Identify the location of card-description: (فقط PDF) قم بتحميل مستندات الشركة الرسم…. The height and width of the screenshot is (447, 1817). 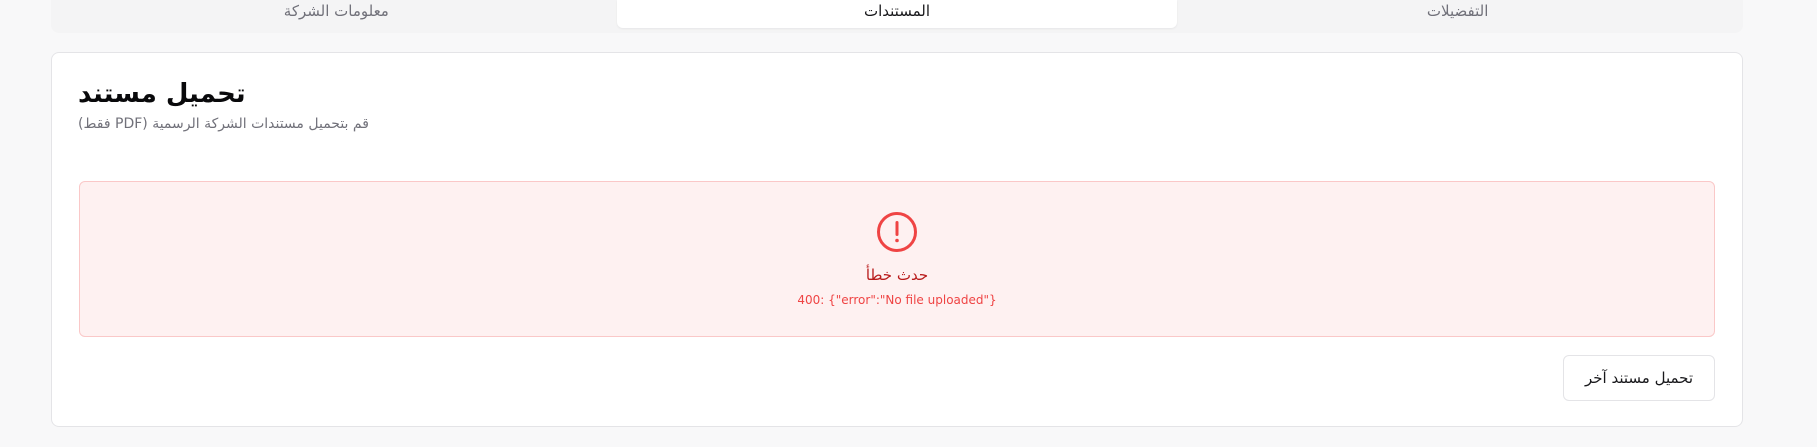
(223, 124).